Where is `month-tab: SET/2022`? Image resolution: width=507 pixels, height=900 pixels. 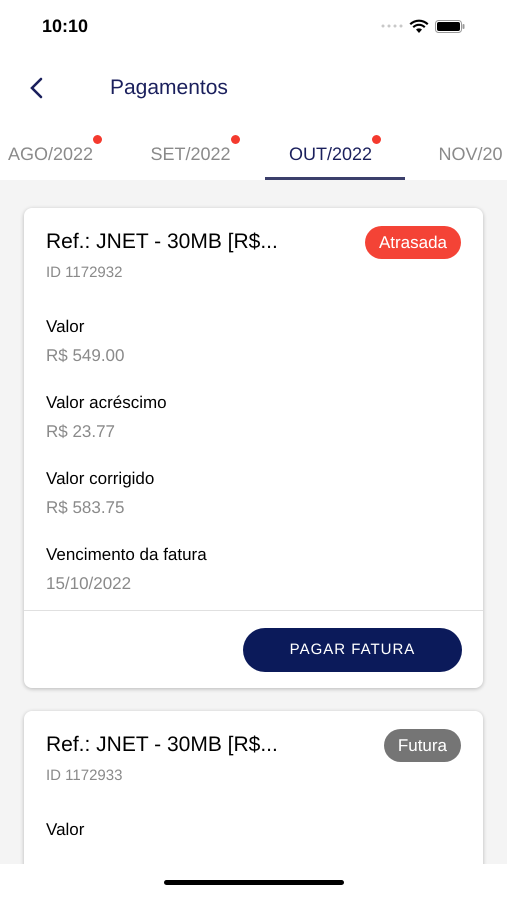 month-tab: SET/2022 is located at coordinates (195, 152).